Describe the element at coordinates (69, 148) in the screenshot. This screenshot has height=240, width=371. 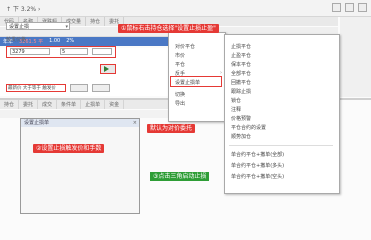
I see `step2-callout: ②设置止损触发价和手数` at that location.